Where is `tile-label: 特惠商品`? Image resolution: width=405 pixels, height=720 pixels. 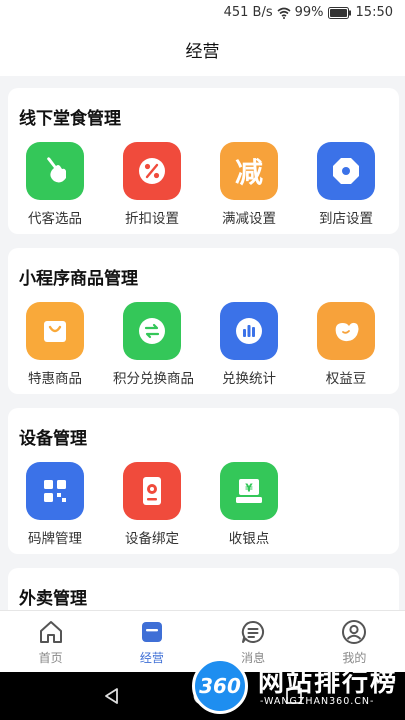
tile-label: 特惠商品 is located at coordinates (55, 379).